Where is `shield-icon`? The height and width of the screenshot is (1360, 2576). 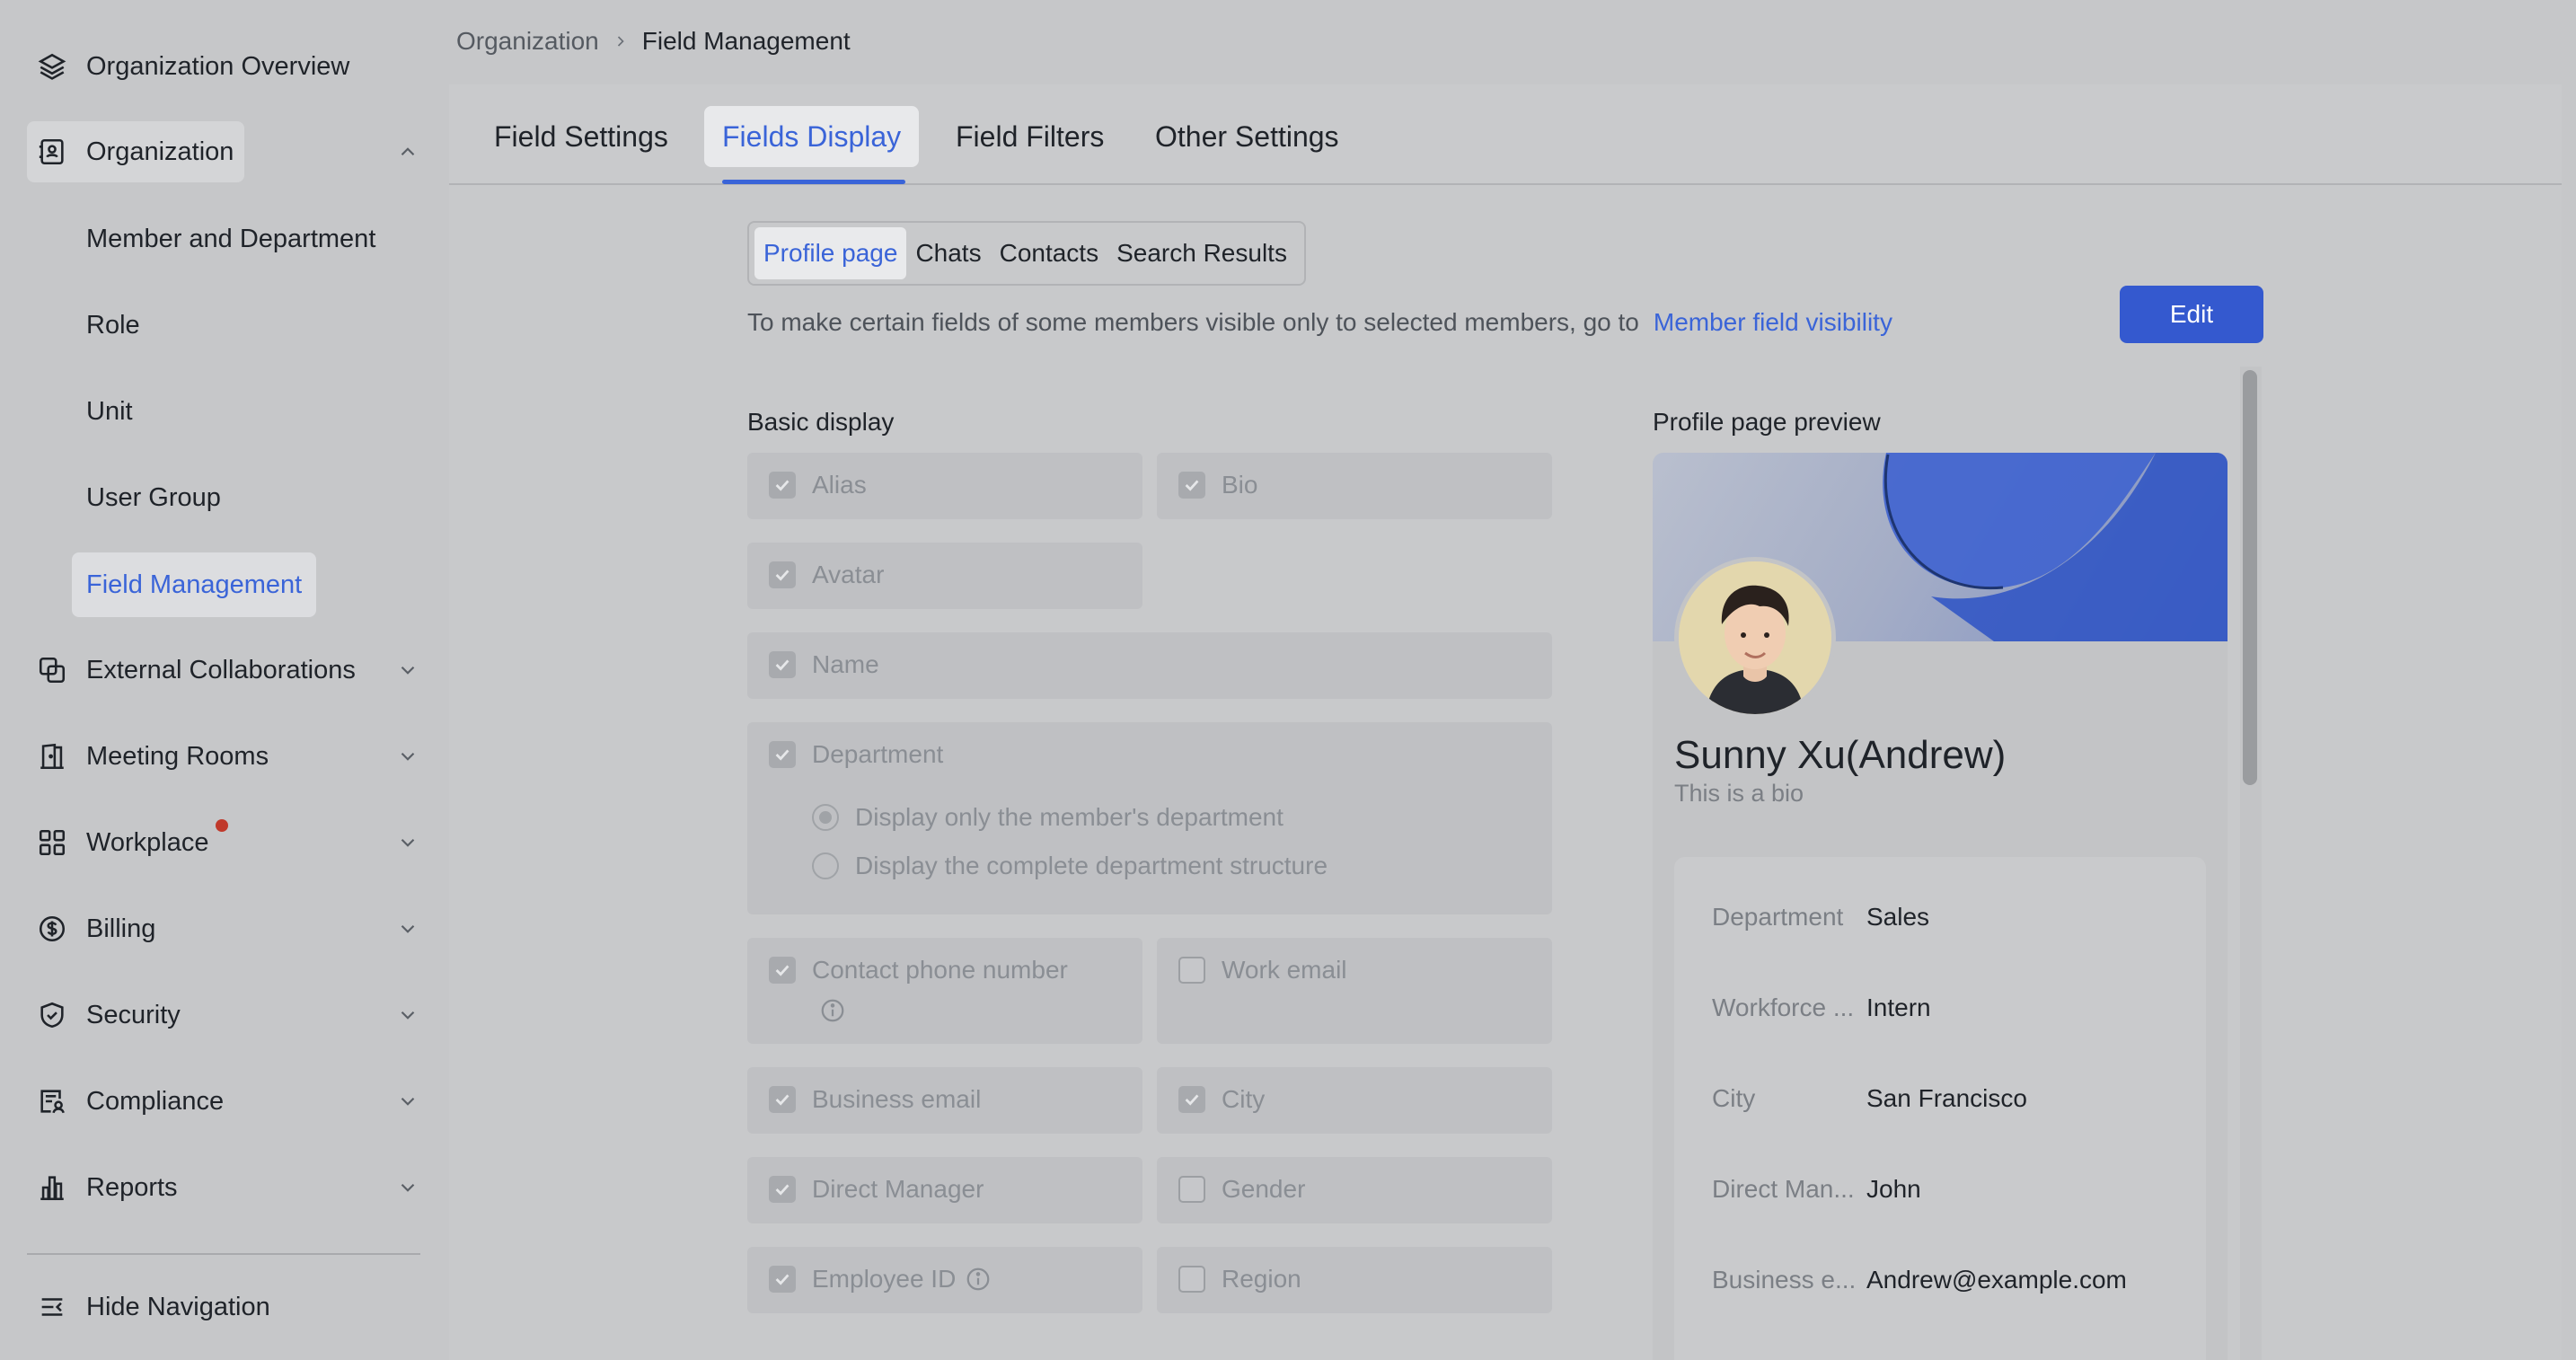
shield-icon is located at coordinates (52, 1015).